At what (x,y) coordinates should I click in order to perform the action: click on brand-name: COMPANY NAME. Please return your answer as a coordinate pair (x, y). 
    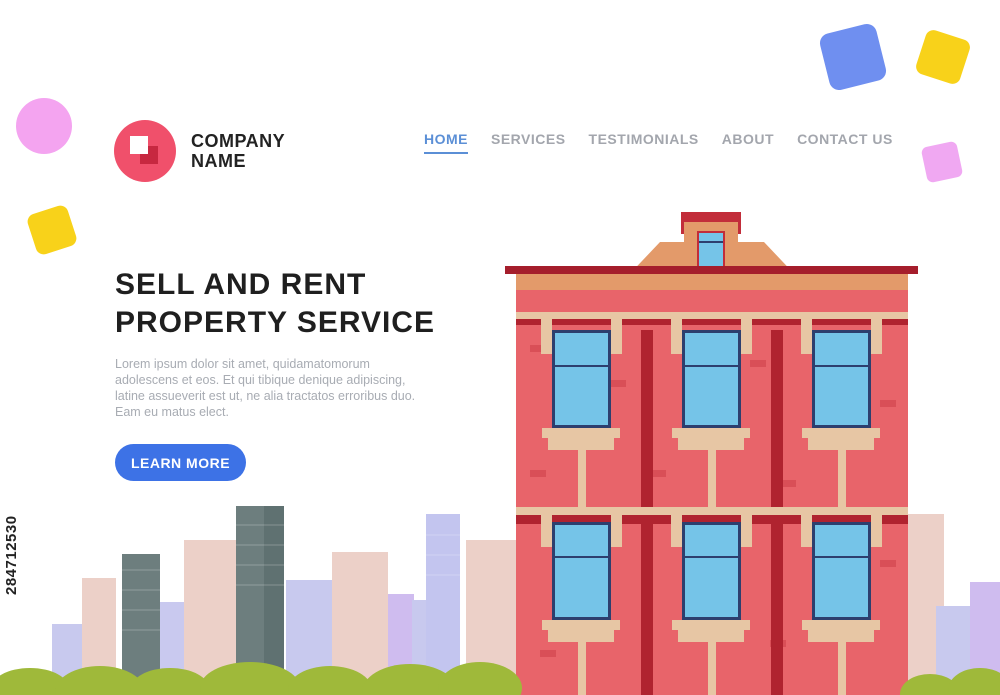
    Looking at the image, I should click on (238, 151).